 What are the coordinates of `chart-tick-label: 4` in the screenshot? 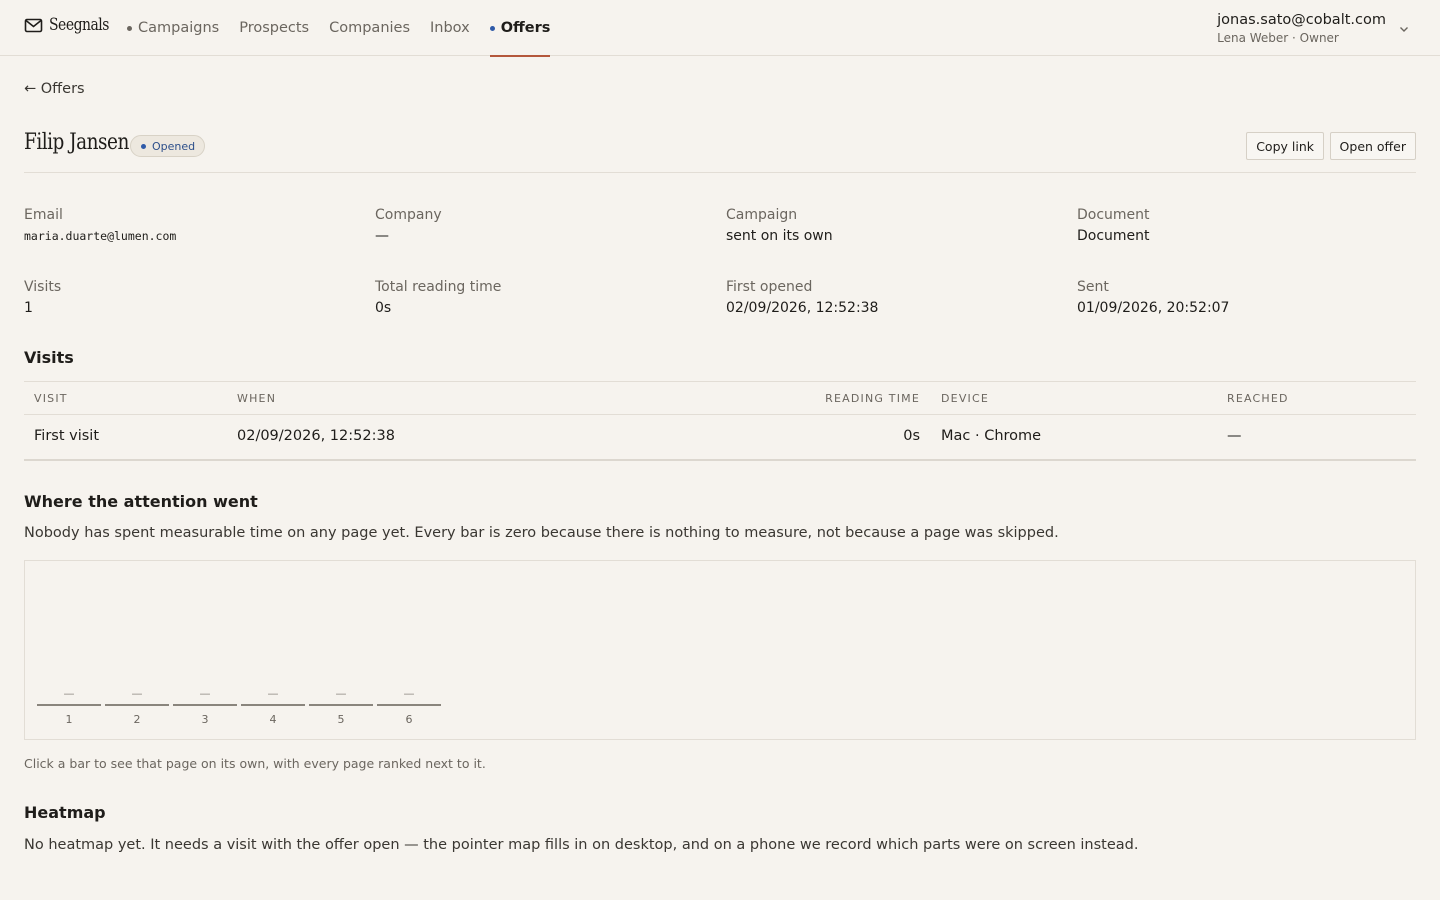 It's located at (273, 719).